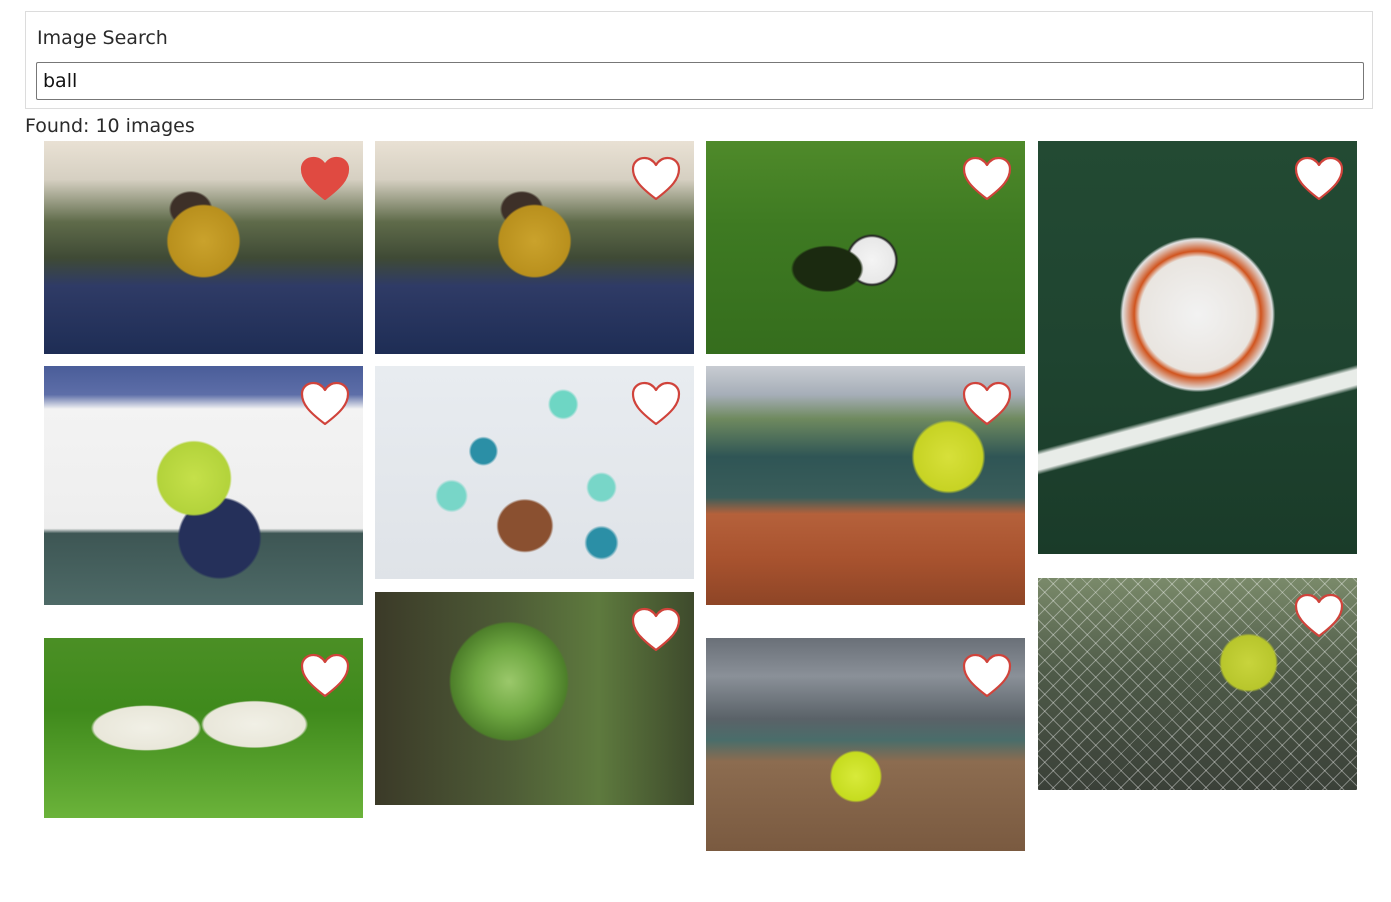 This screenshot has width=1391, height=902. I want to click on search-panel: Image Search, so click(699, 60).